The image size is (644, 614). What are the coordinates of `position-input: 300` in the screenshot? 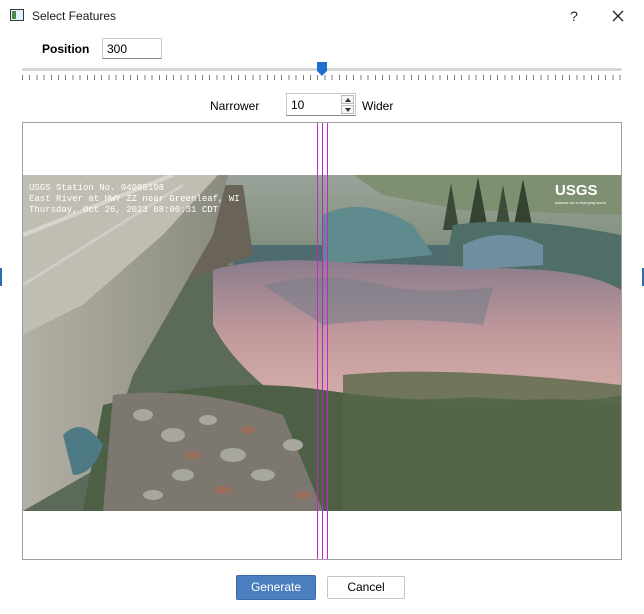 It's located at (132, 48).